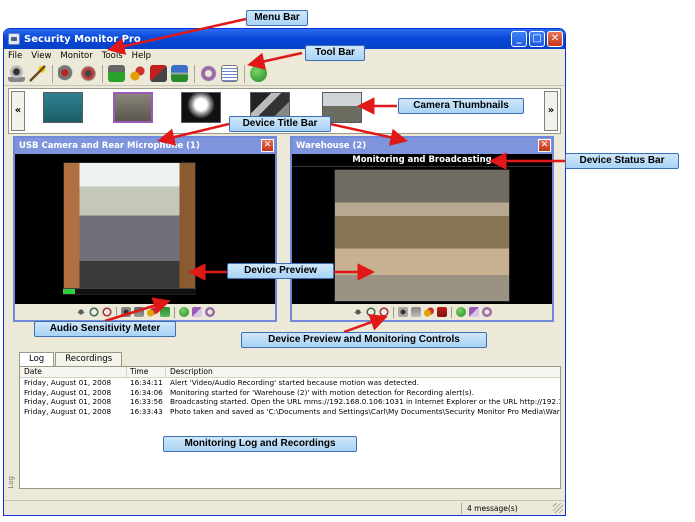 The width and height of the screenshot is (695, 522). What do you see at coordinates (82, 39) in the screenshot?
I see `window-title: Security Monitor Pro` at bounding box center [82, 39].